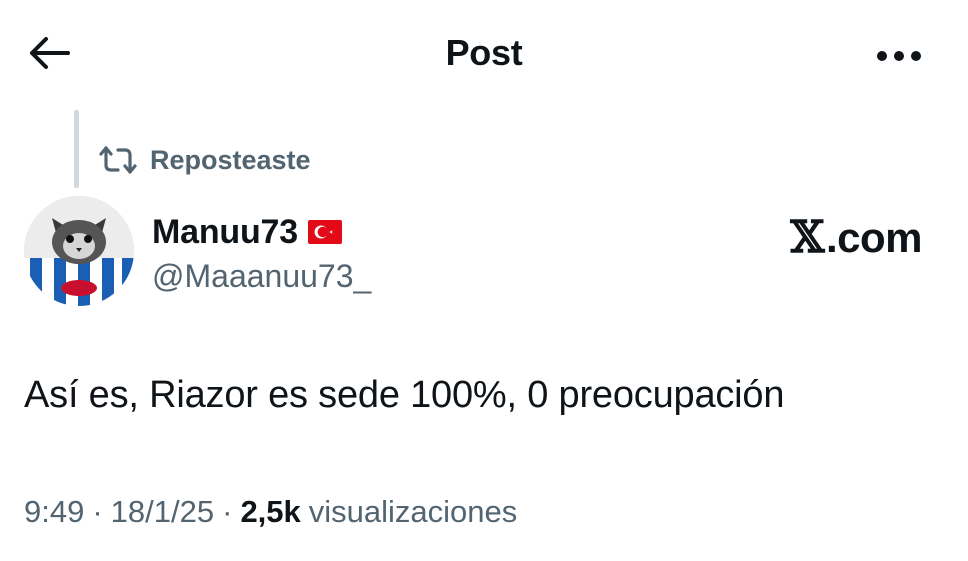  I want to click on views-label: visualizaciones, so click(413, 511).